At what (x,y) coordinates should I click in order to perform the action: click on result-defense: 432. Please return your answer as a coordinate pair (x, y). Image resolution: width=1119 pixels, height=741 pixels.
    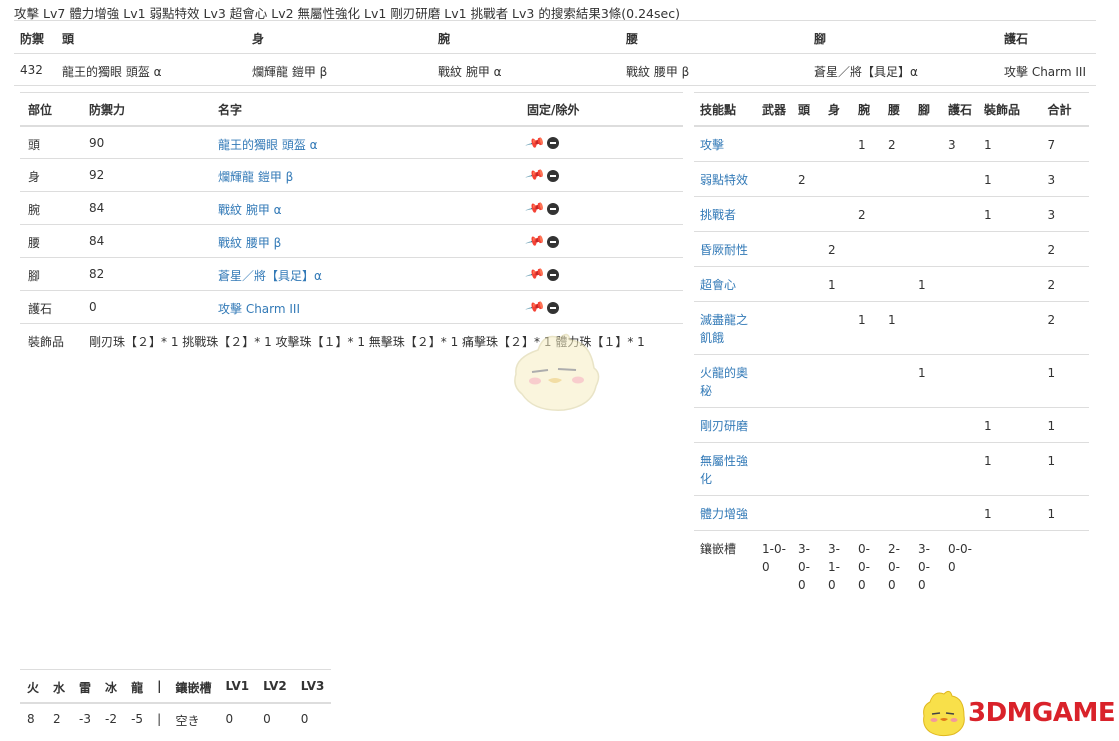
    Looking at the image, I should click on (35, 69).